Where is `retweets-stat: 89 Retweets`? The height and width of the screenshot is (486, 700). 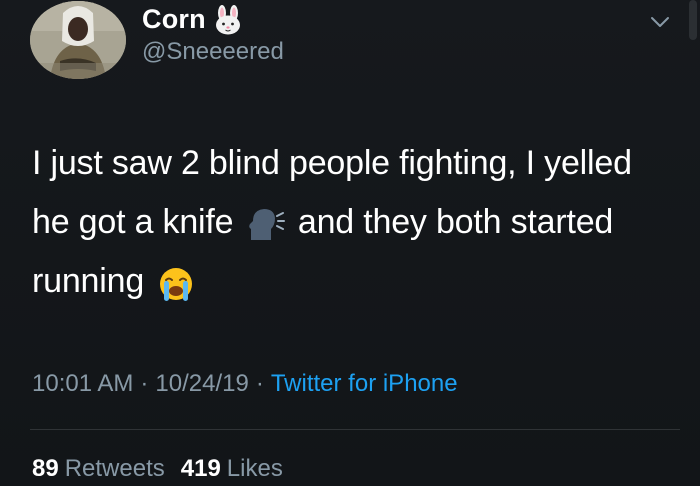 retweets-stat: 89 Retweets is located at coordinates (98, 468).